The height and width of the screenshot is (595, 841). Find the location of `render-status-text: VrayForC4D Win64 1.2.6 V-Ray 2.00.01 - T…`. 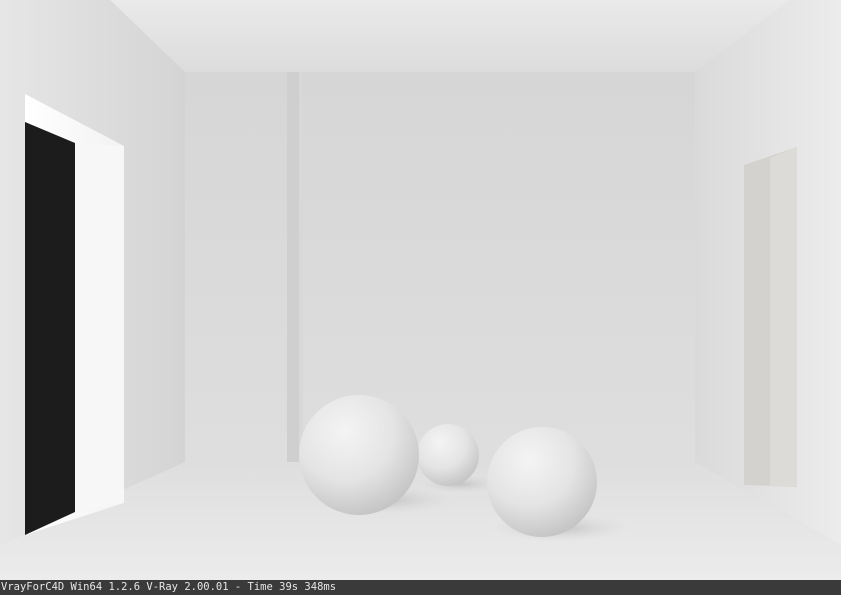

render-status-text: VrayForC4D Win64 1.2.6 V-Ray 2.00.01 - T… is located at coordinates (169, 587).